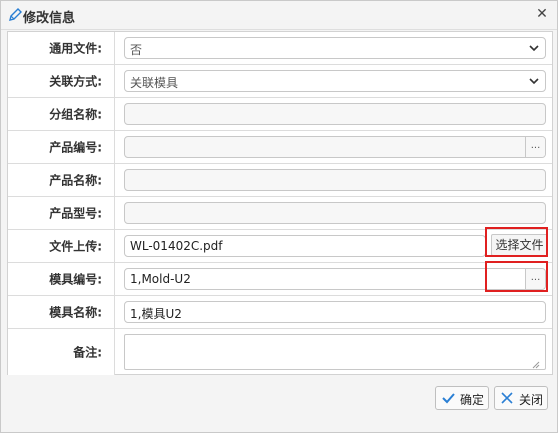 This screenshot has width=560, height=435. Describe the element at coordinates (335, 180) in the screenshot. I see `product-name-input` at that location.